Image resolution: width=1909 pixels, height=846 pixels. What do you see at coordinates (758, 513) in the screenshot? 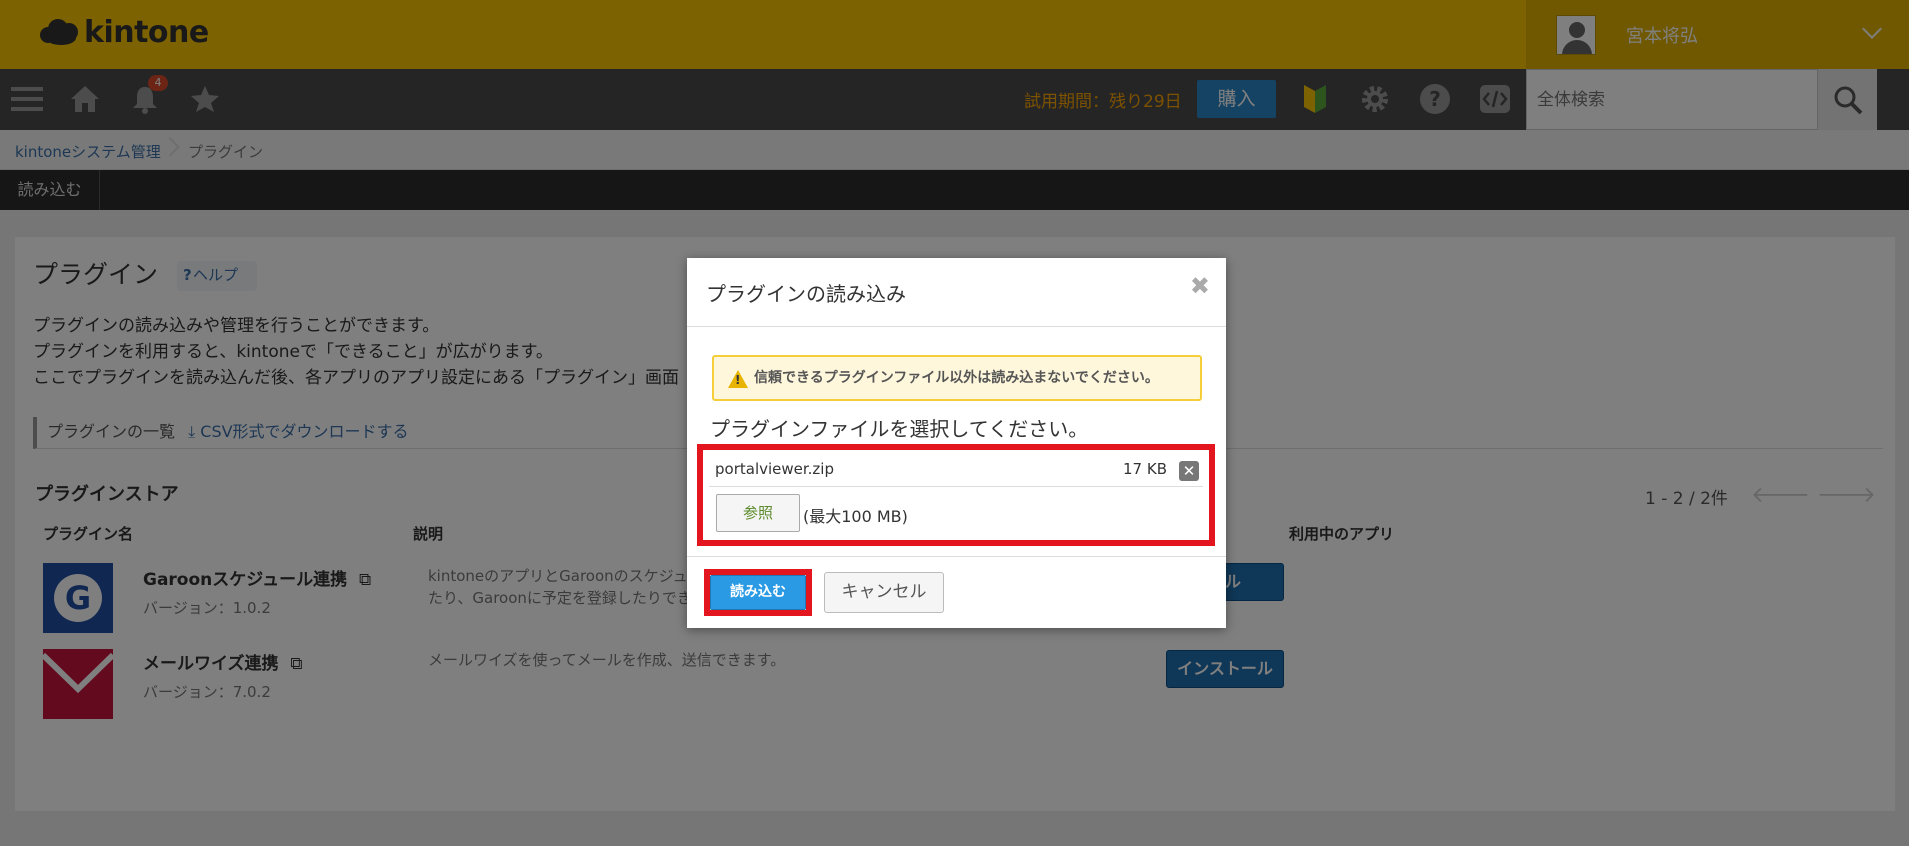
I see `browse-button: 参照` at bounding box center [758, 513].